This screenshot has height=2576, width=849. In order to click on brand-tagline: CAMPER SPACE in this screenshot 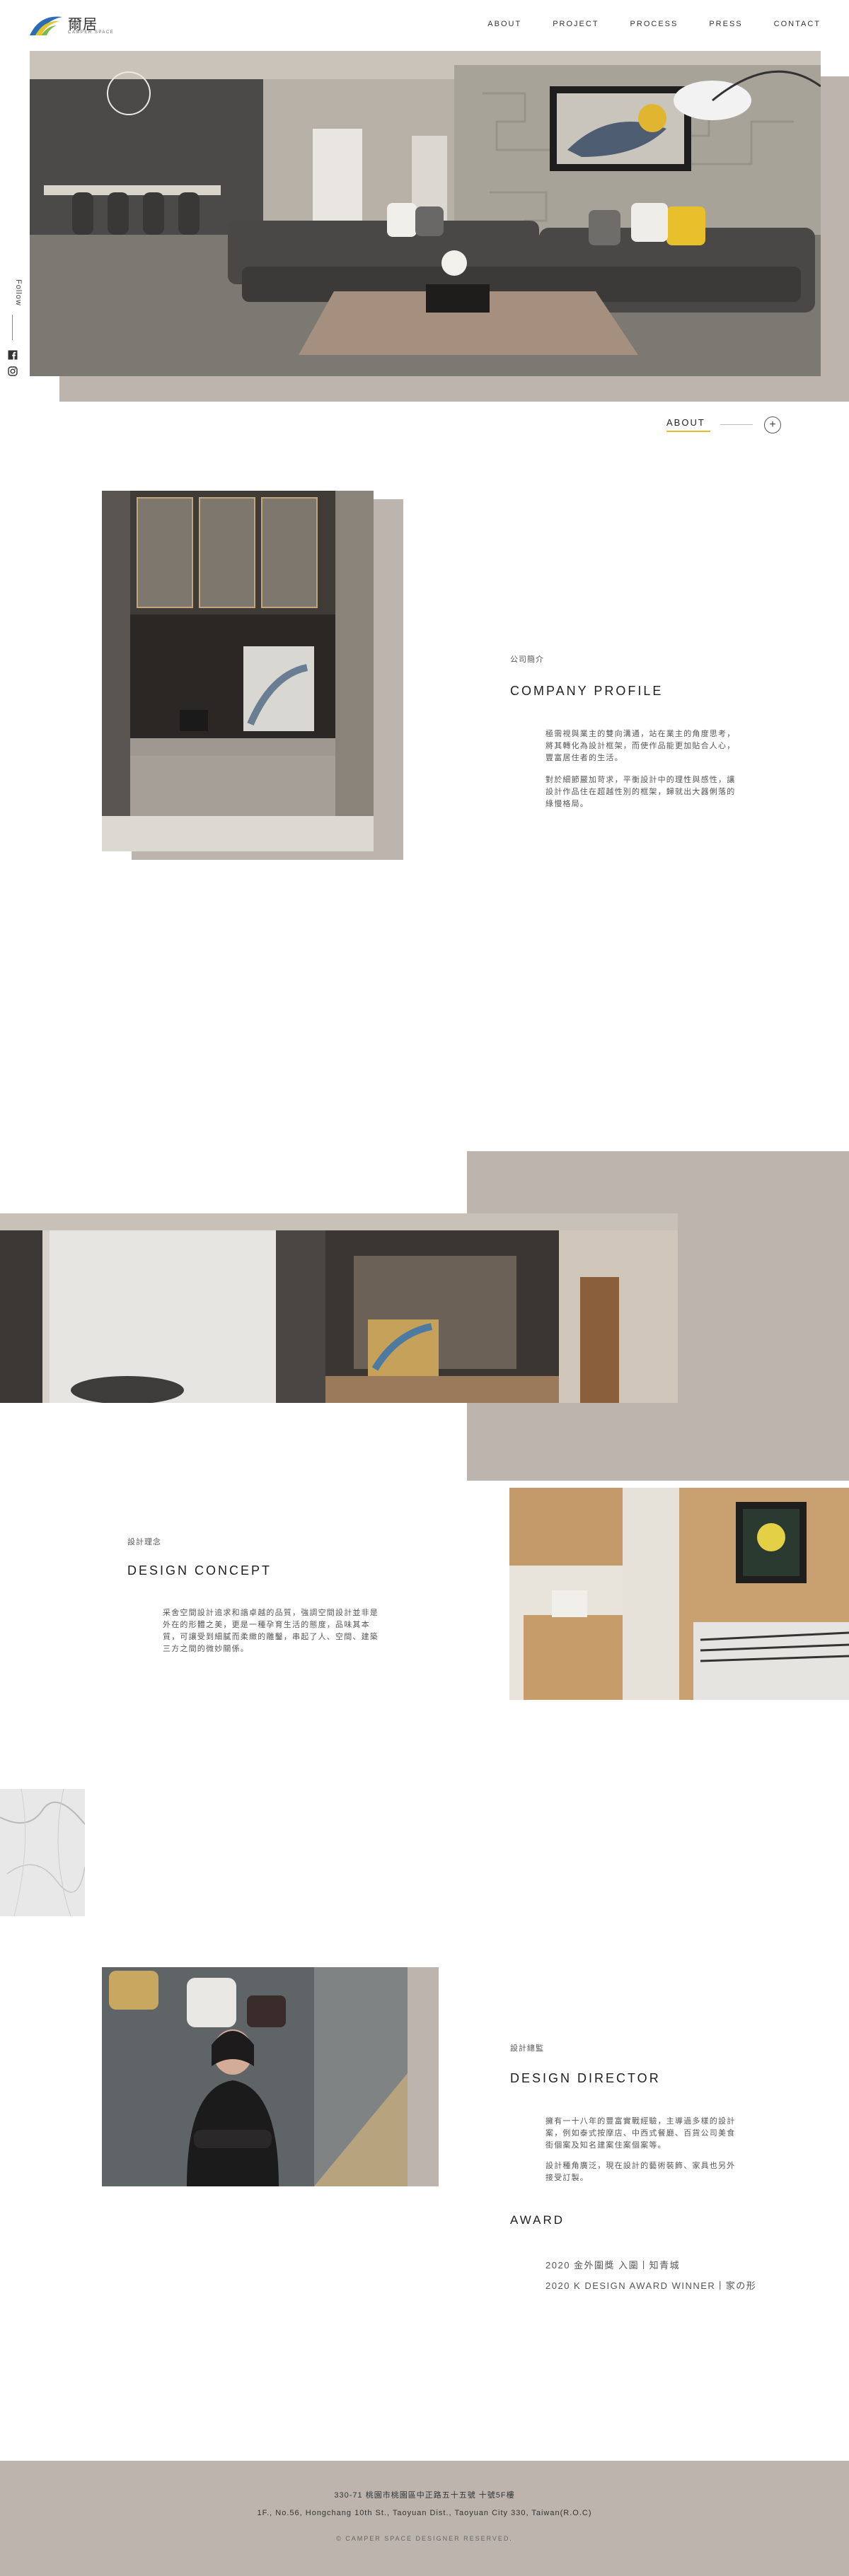, I will do `click(92, 32)`.